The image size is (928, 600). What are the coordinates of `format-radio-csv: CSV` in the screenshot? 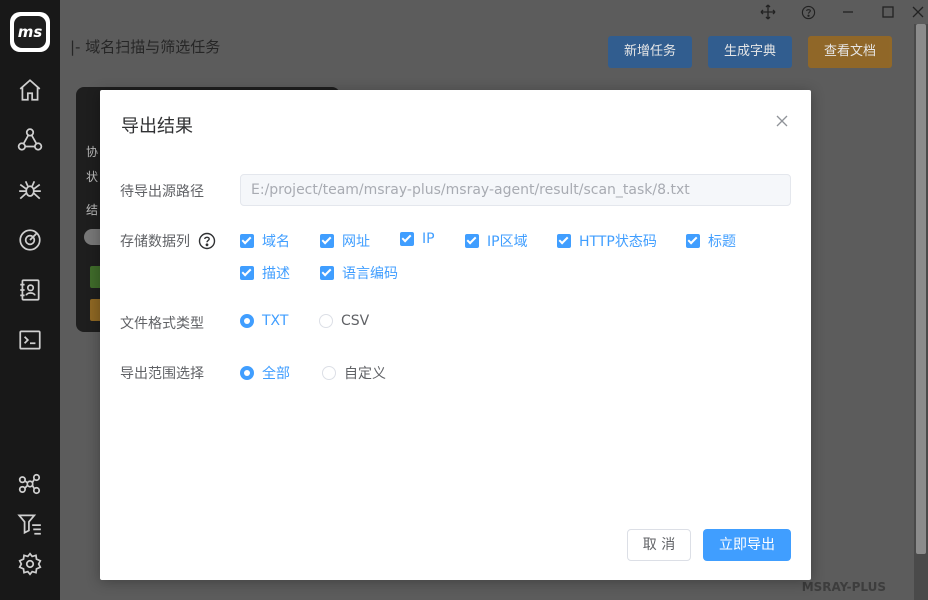 It's located at (344, 321).